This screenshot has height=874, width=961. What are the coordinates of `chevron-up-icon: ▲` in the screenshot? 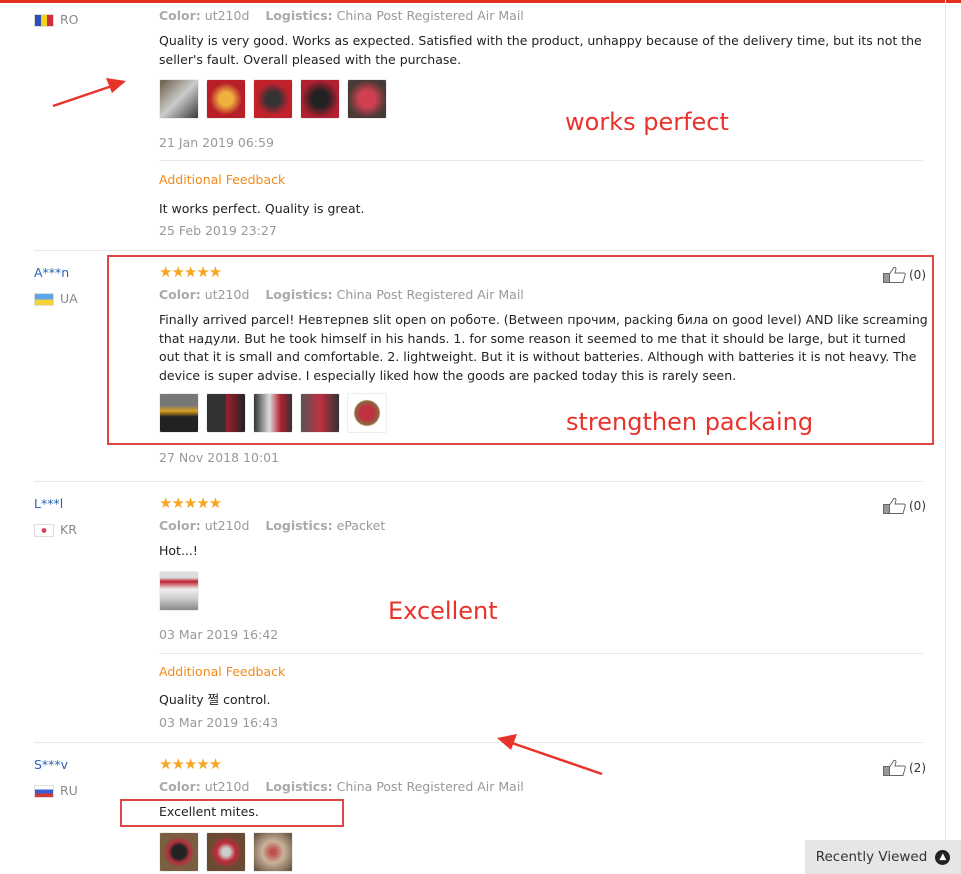 It's located at (943, 857).